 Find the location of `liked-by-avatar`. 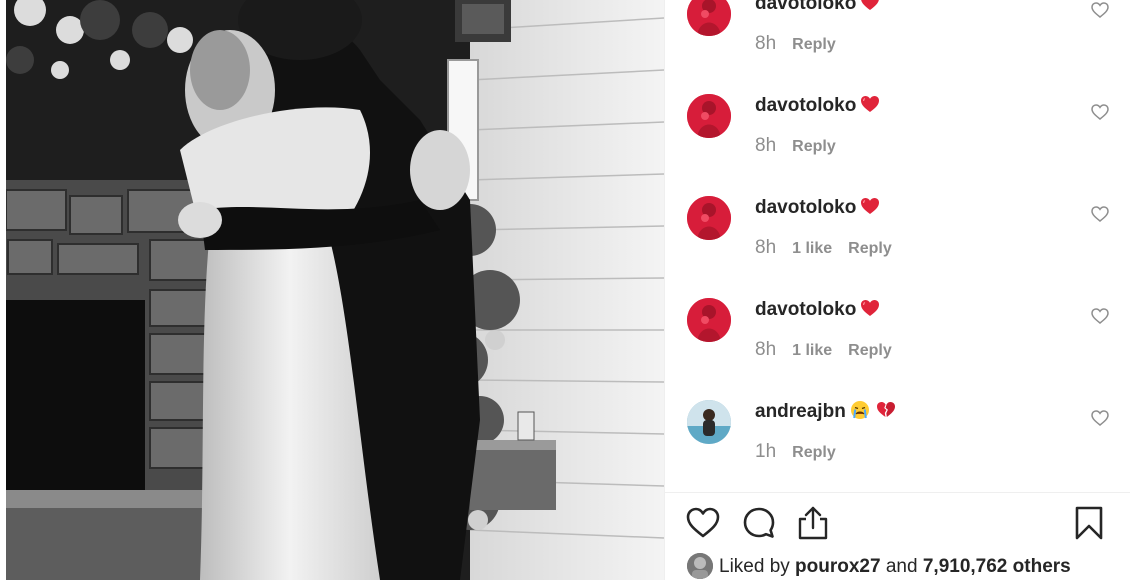

liked-by-avatar is located at coordinates (700, 566).